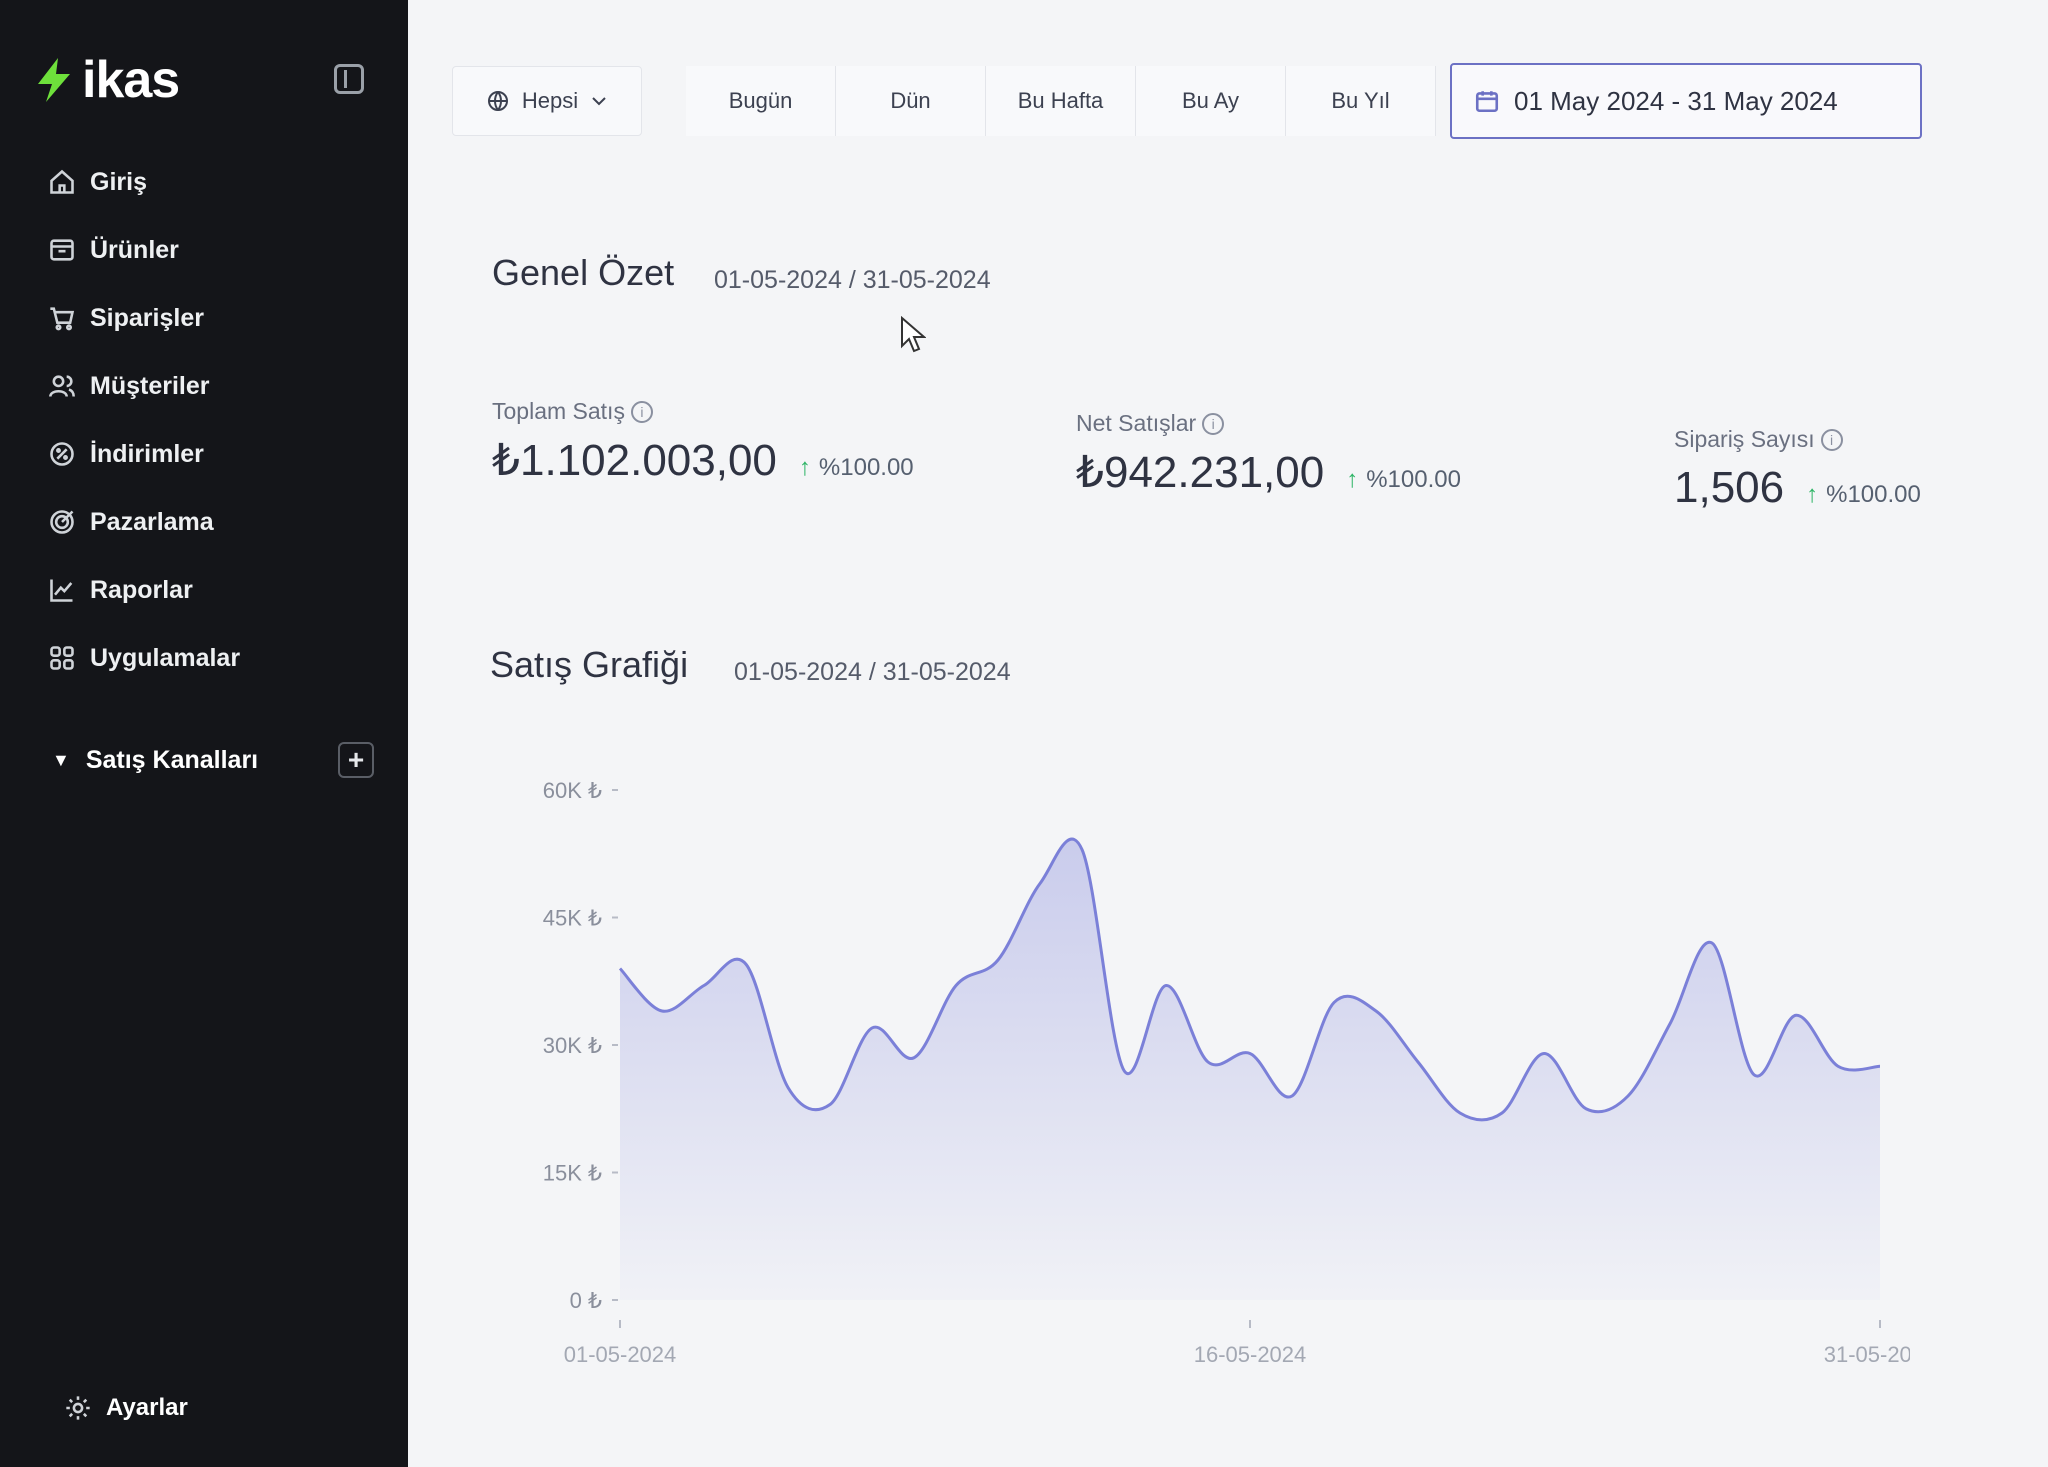 The height and width of the screenshot is (1467, 2048). I want to click on date-range-picker: 01 May 2024 - 31 May 2024, so click(1686, 101).